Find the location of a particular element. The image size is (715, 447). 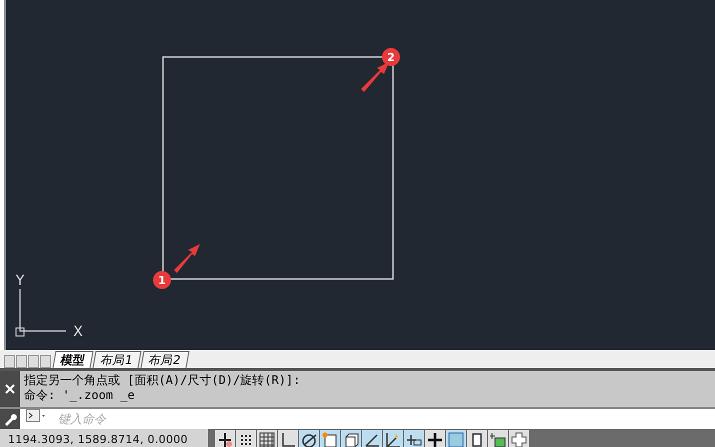

plus-icon is located at coordinates (435, 438).